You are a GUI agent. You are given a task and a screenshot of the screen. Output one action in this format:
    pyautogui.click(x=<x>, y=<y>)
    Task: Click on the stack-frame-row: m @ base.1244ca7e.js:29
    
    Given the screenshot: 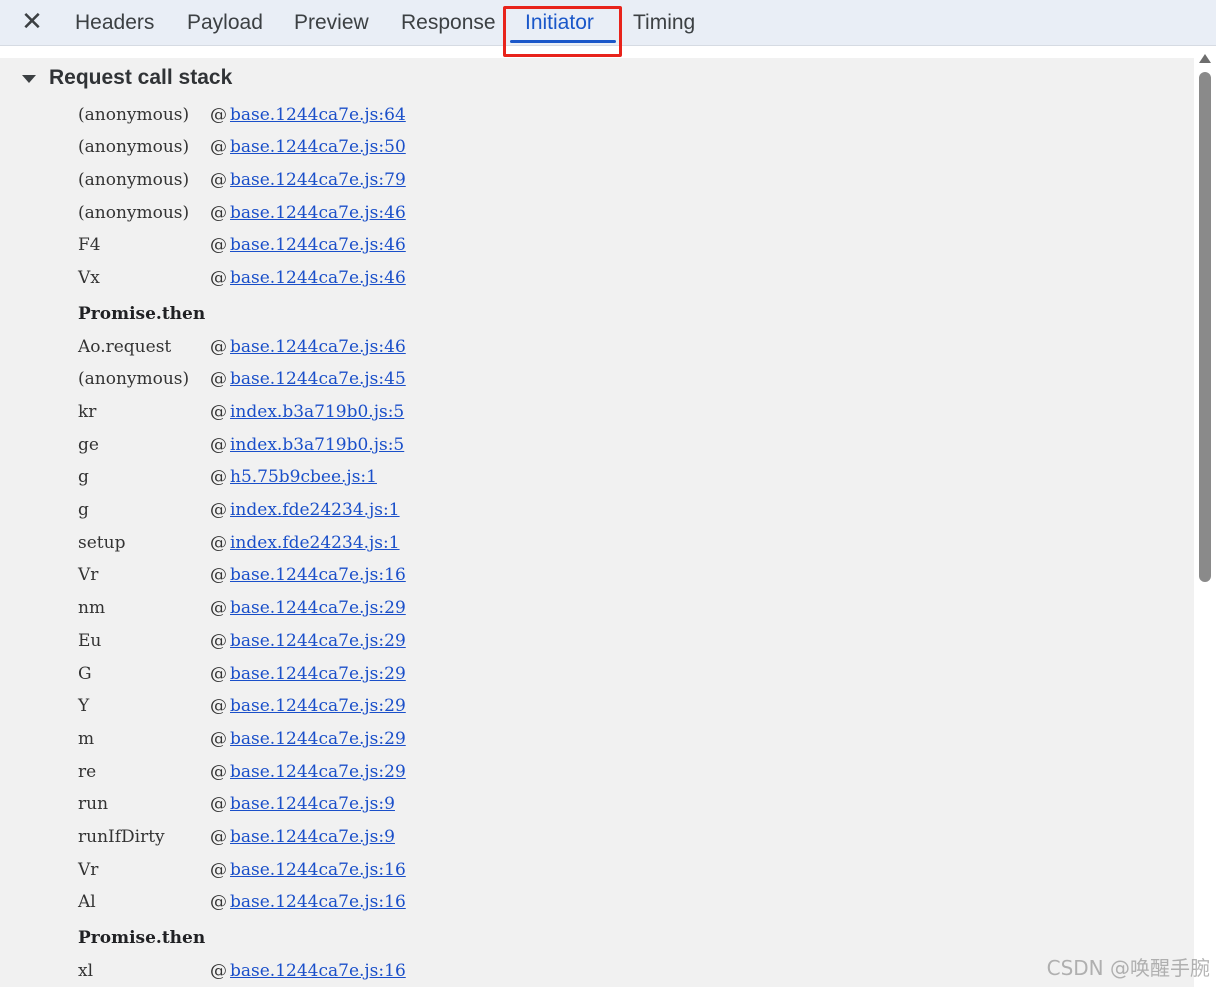 What is the action you would take?
    pyautogui.click(x=242, y=739)
    